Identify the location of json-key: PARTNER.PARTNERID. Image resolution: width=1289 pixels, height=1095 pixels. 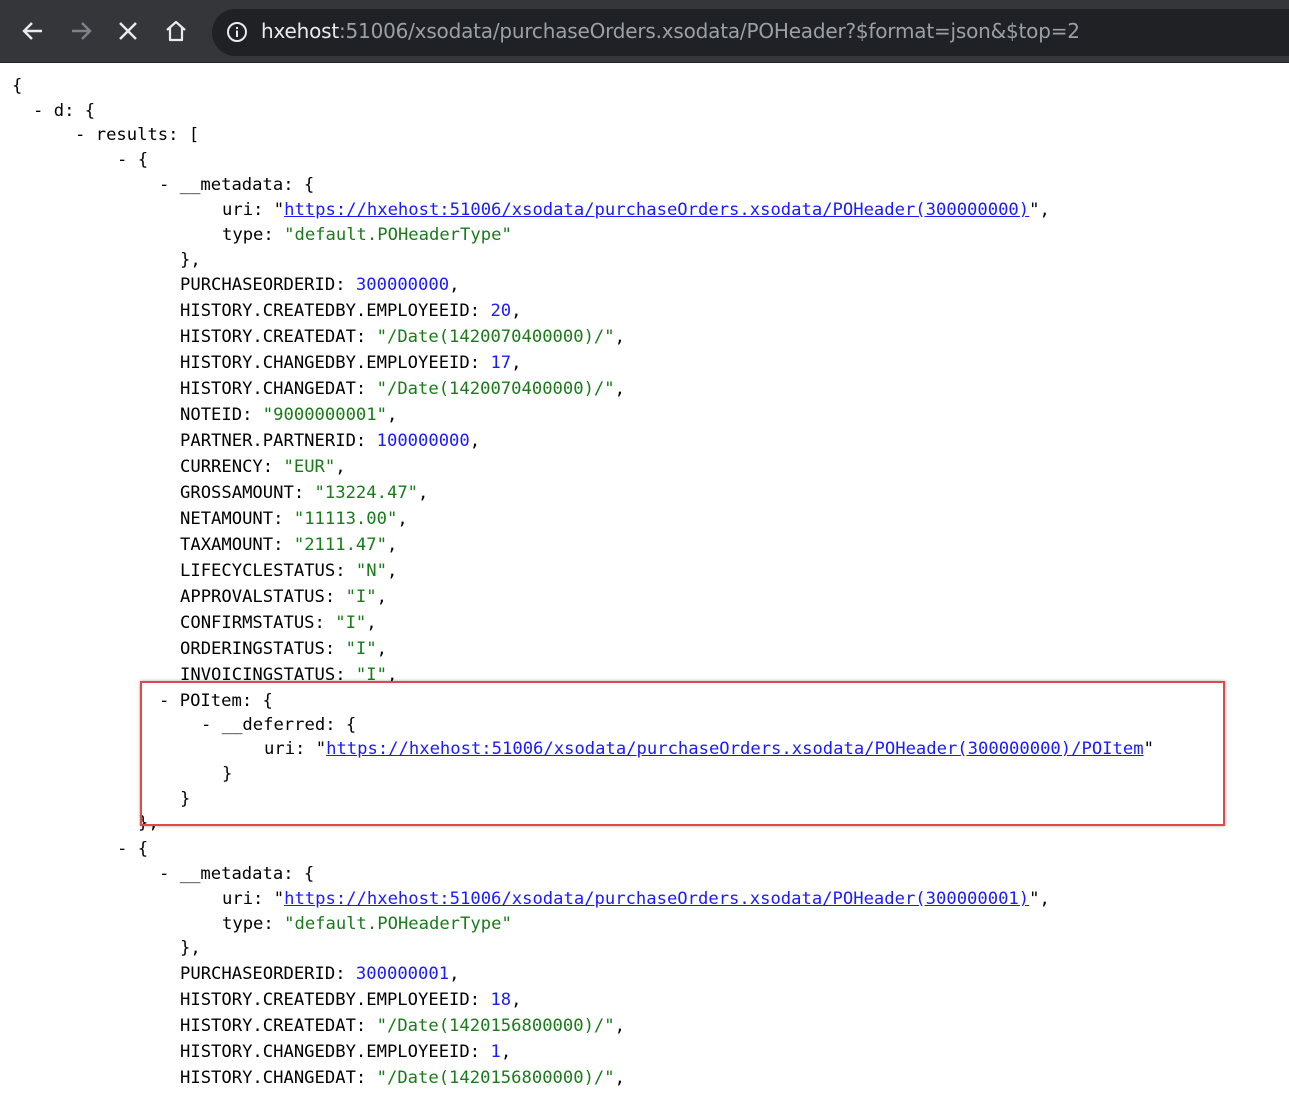
(268, 441).